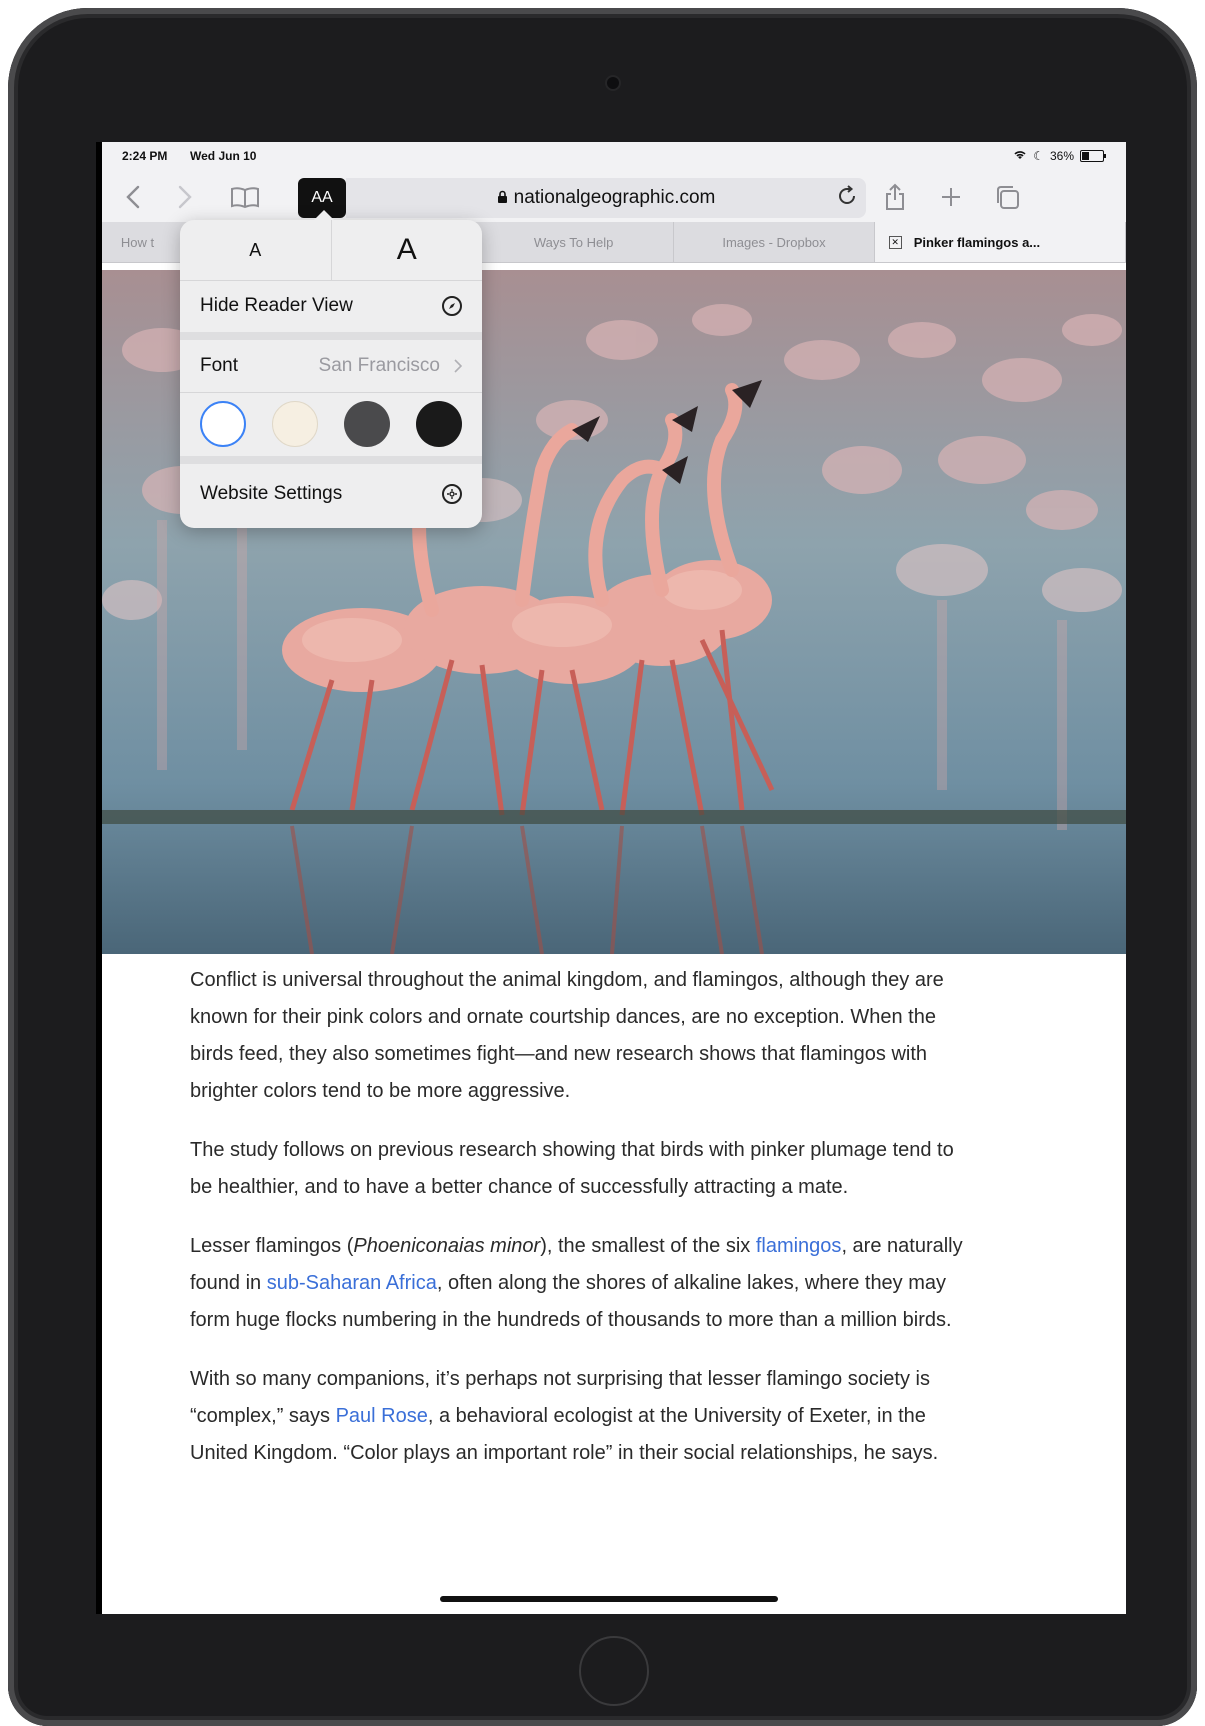 Image resolution: width=1205 pixels, height=1726 pixels. I want to click on back-button, so click(133, 197).